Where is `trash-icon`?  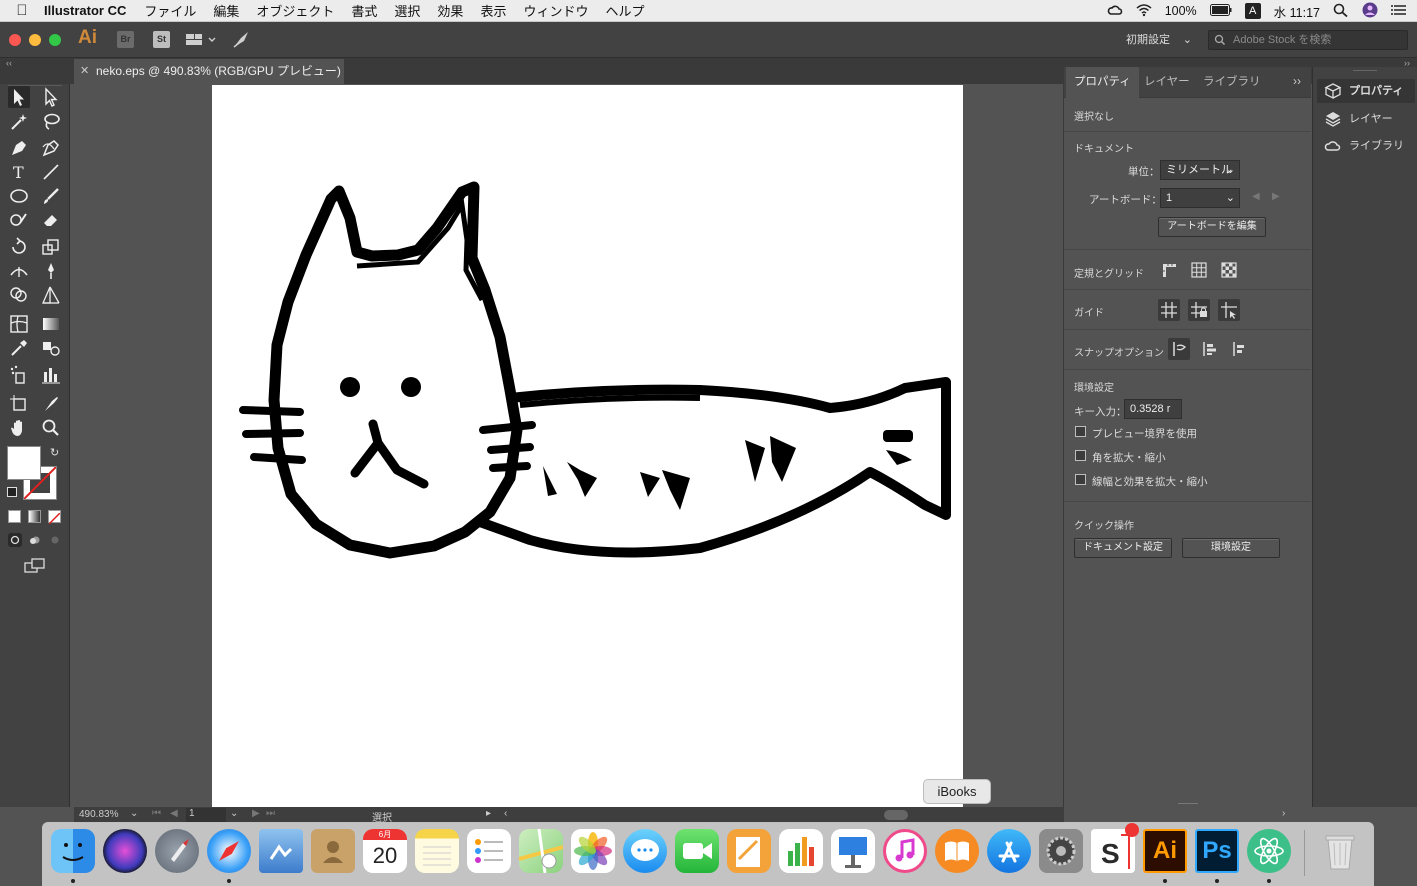 trash-icon is located at coordinates (1340, 851).